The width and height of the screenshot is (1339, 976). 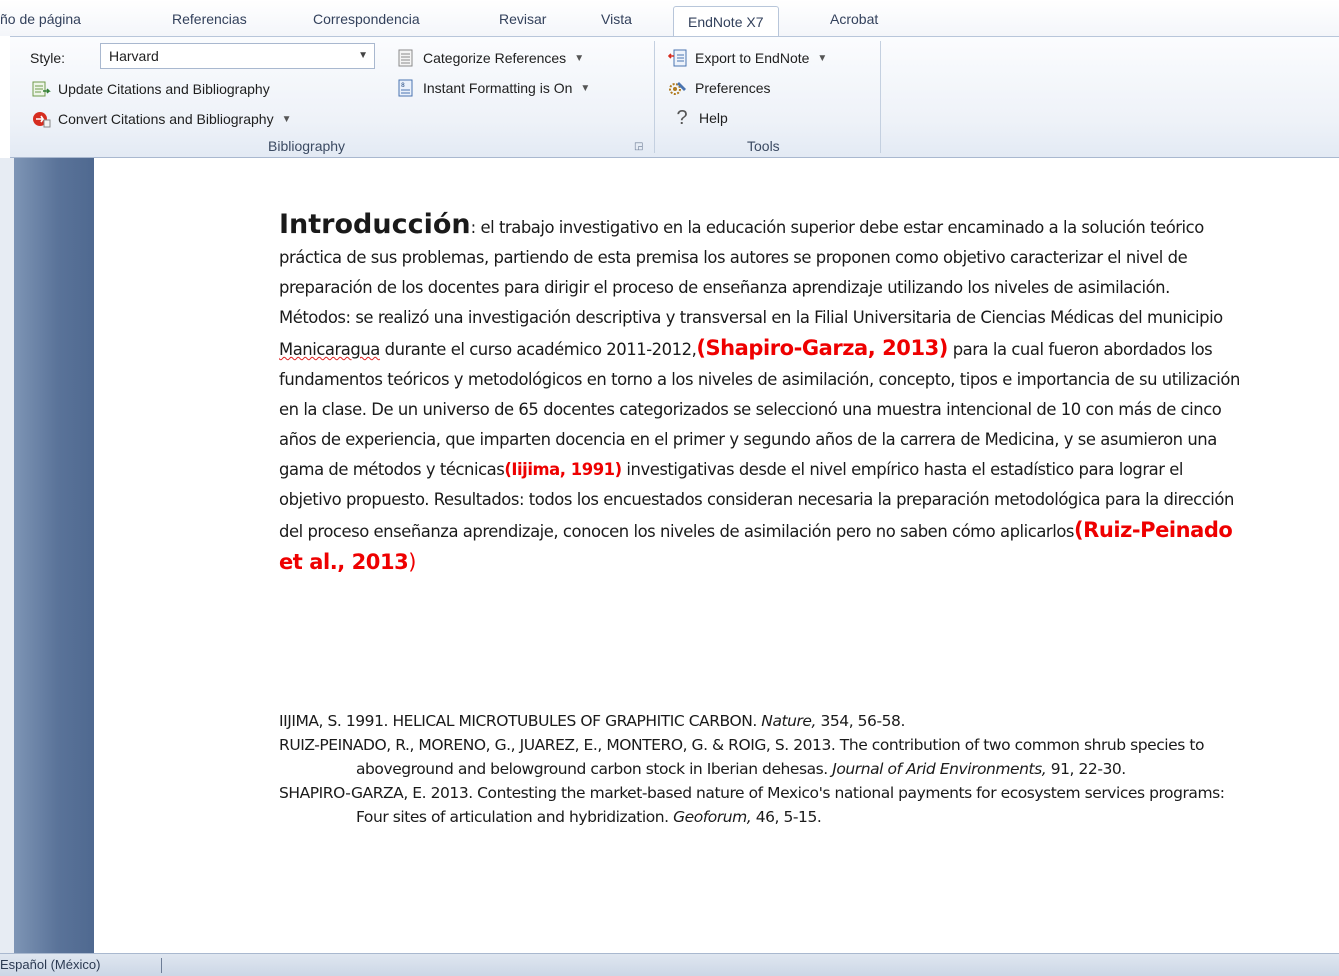 I want to click on preferences-label: Preferences, so click(x=733, y=88).